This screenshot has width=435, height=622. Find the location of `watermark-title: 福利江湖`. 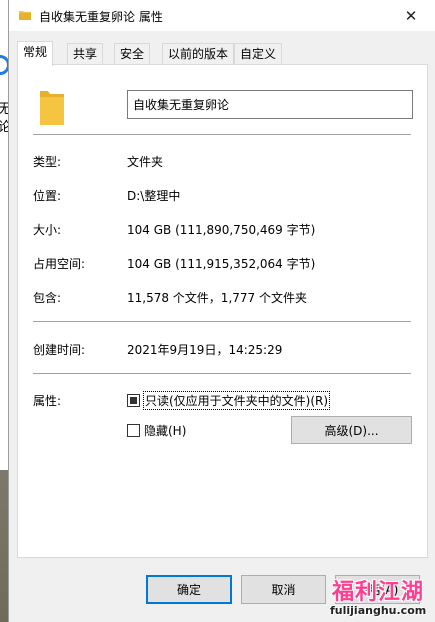

watermark-title: 福利江湖 is located at coordinates (378, 592).